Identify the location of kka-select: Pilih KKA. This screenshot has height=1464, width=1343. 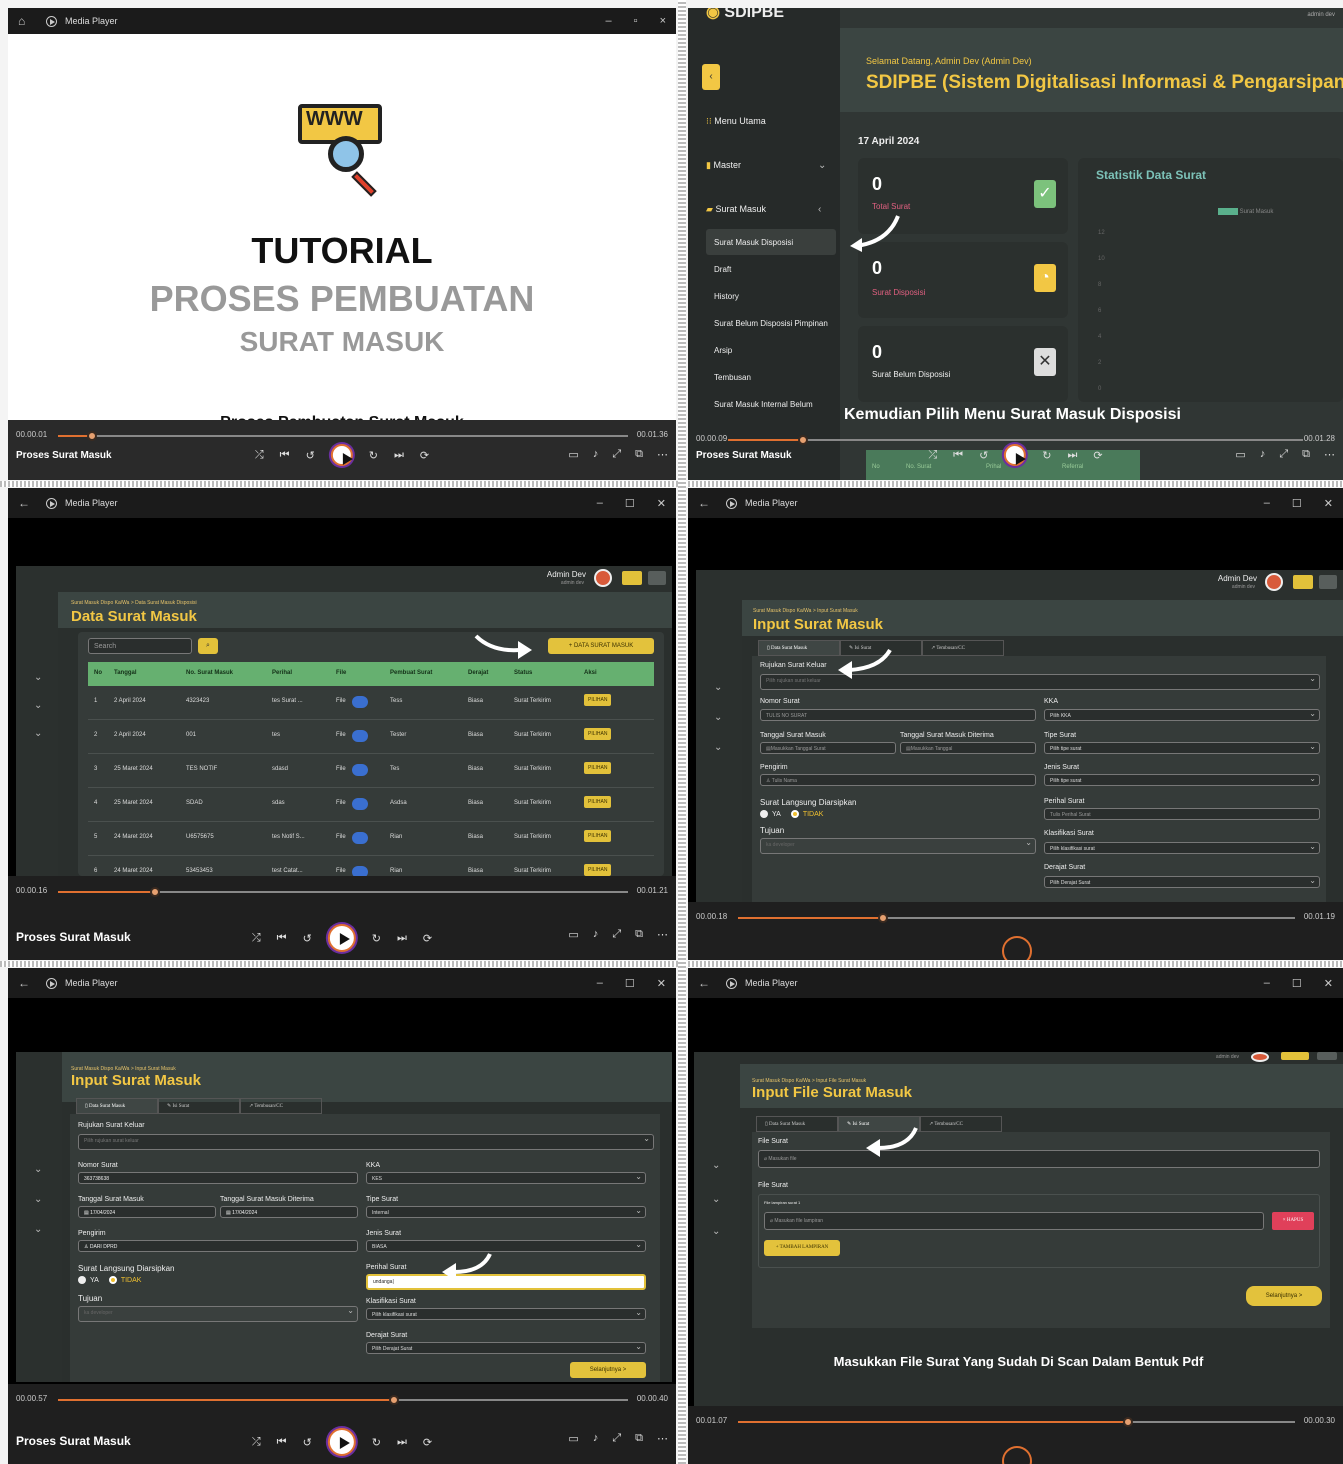
(1182, 715).